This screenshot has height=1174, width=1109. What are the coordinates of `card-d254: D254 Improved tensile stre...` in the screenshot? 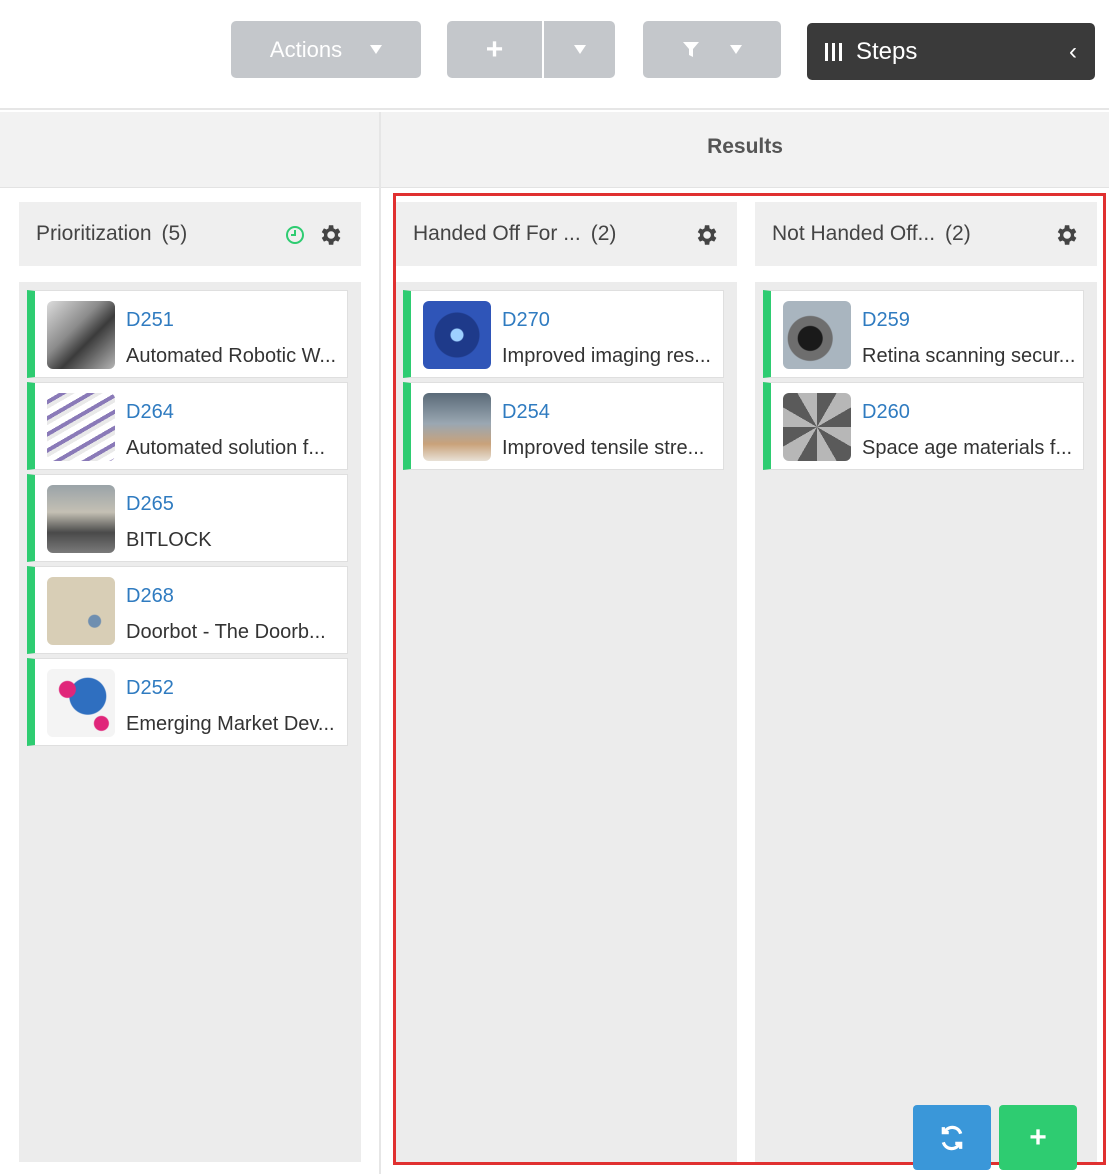 It's located at (563, 426).